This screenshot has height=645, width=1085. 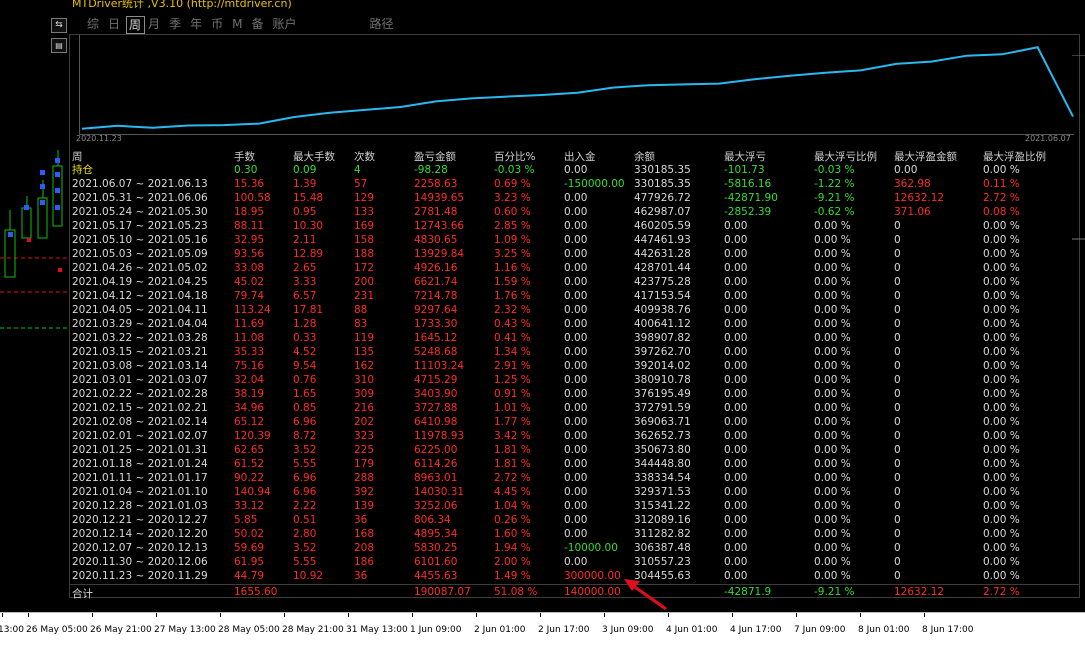 I want to click on table-cell: 15.48, so click(x=308, y=198).